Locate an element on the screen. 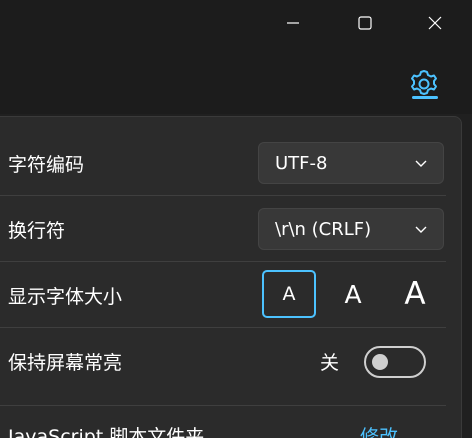  settings-active-indicator is located at coordinates (425, 97).